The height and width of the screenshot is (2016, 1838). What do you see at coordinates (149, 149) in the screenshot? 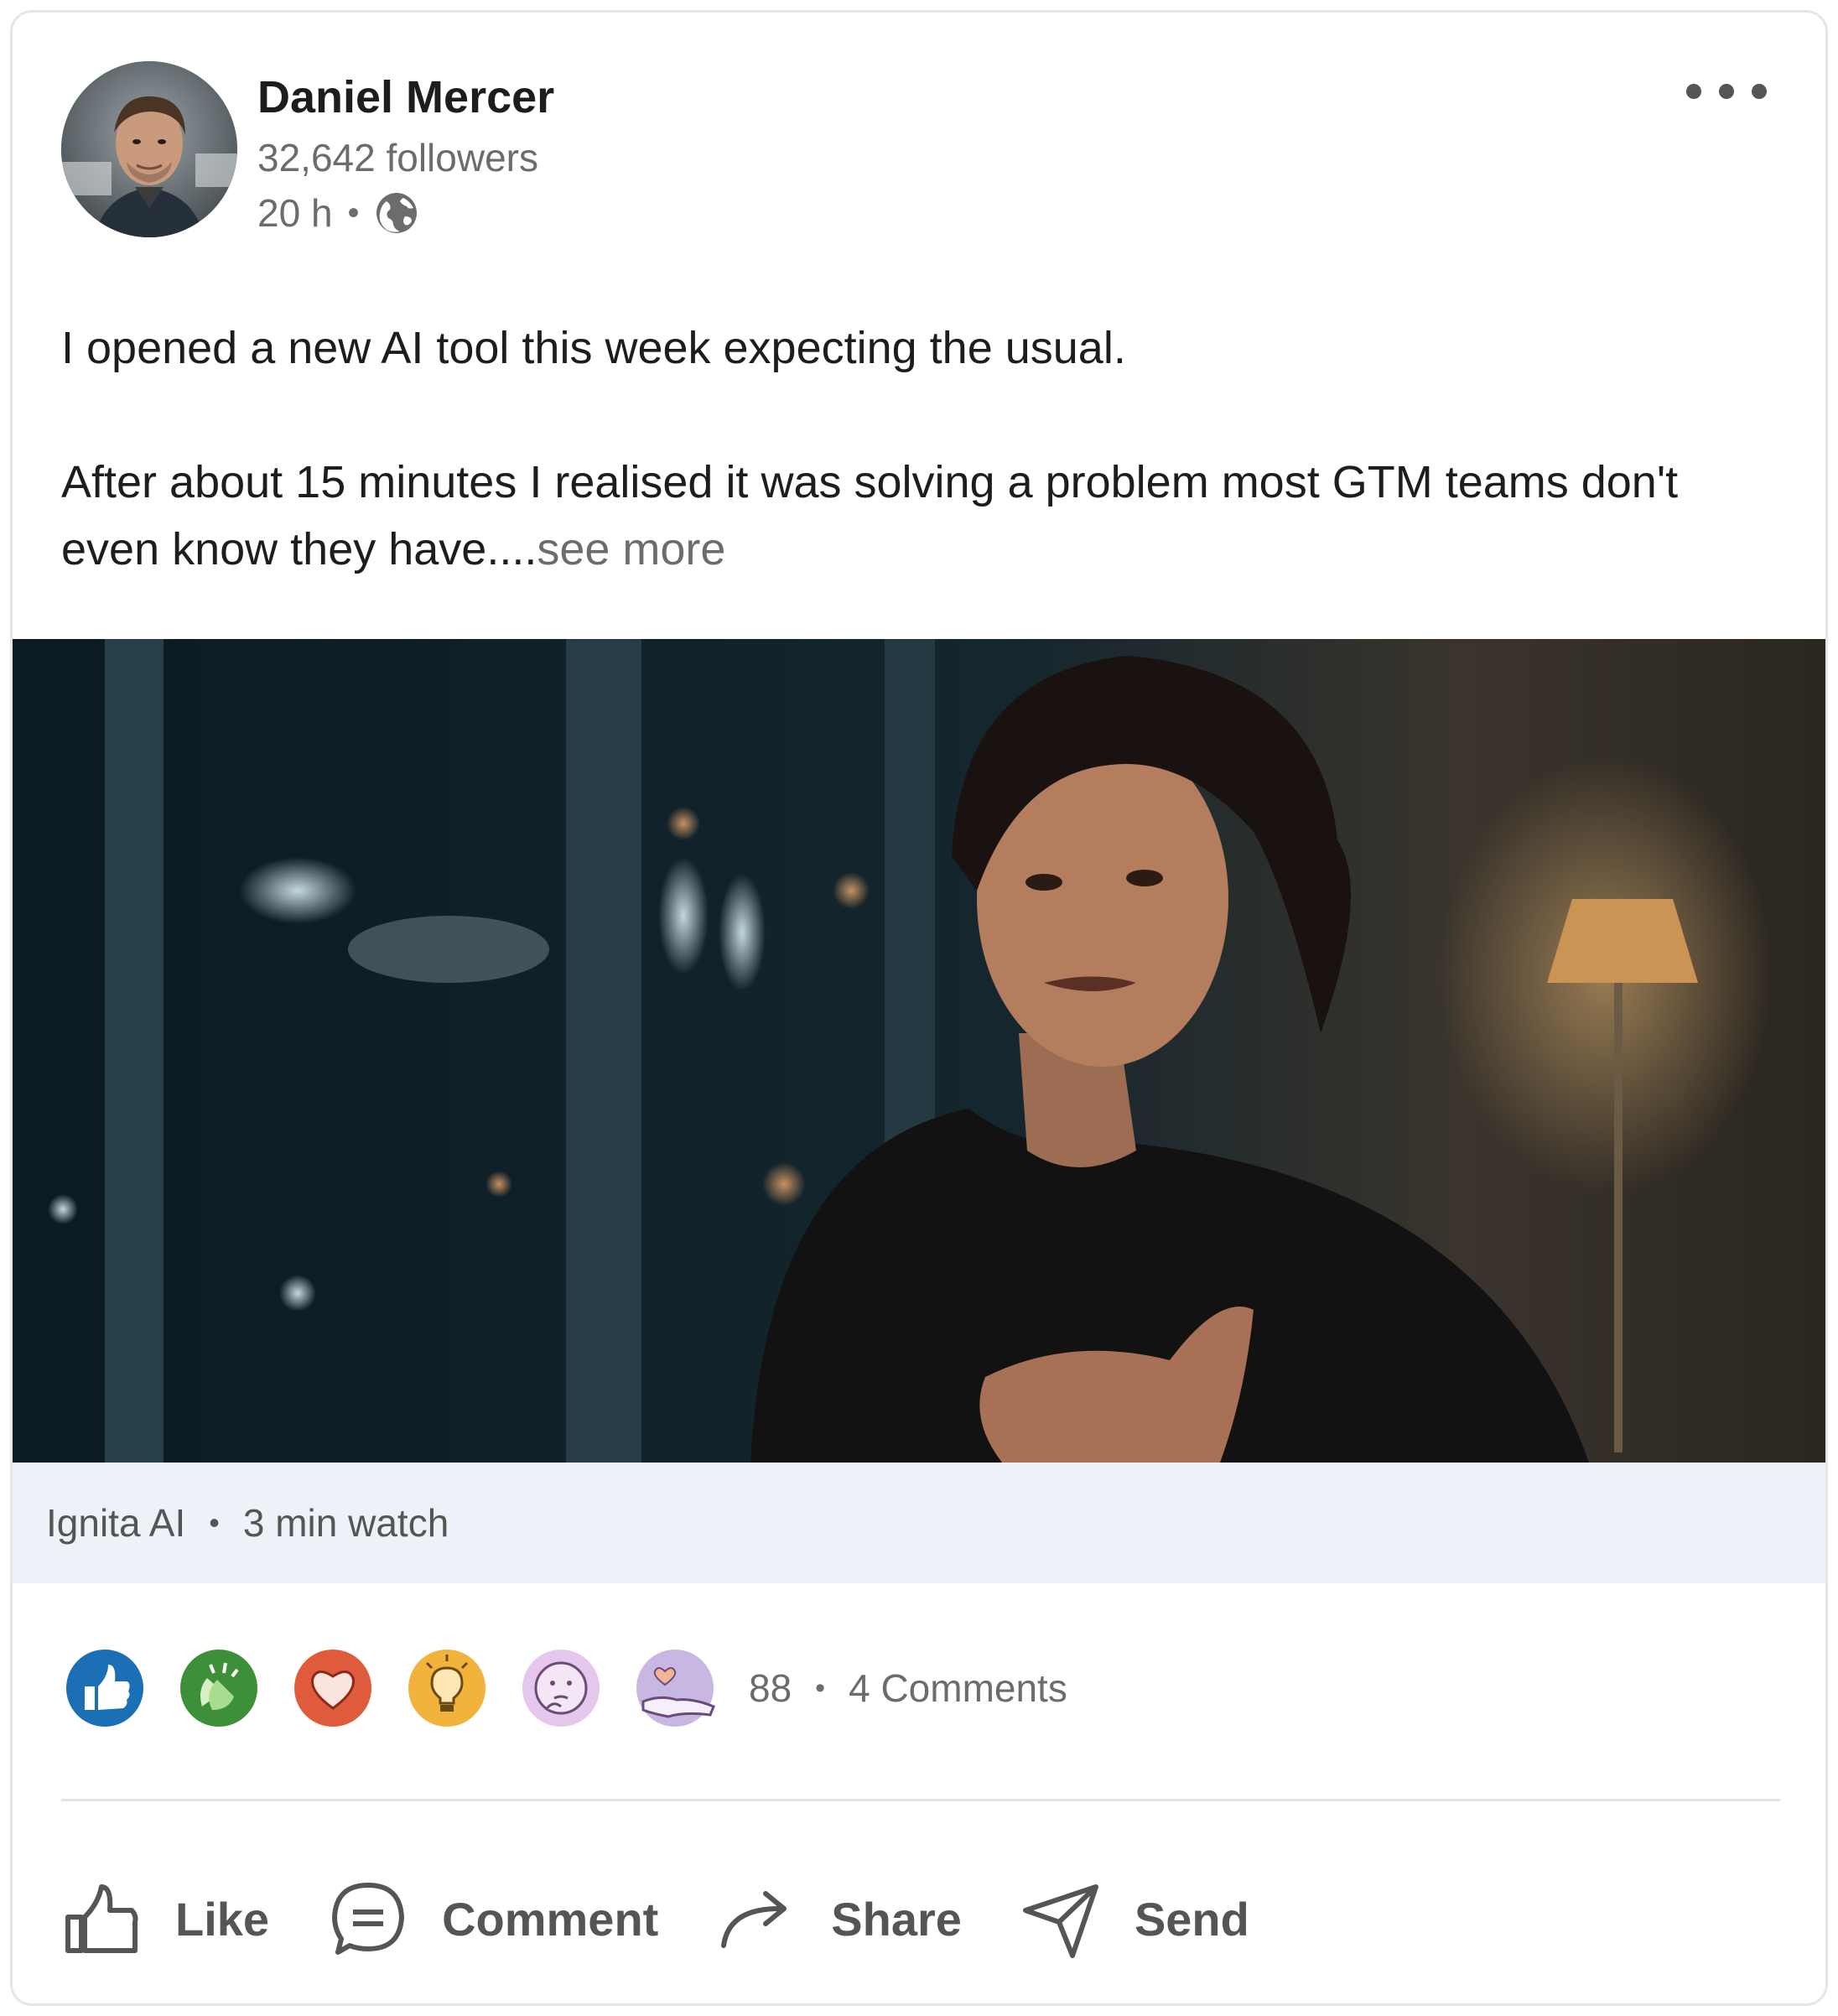
I see `author-avatar` at bounding box center [149, 149].